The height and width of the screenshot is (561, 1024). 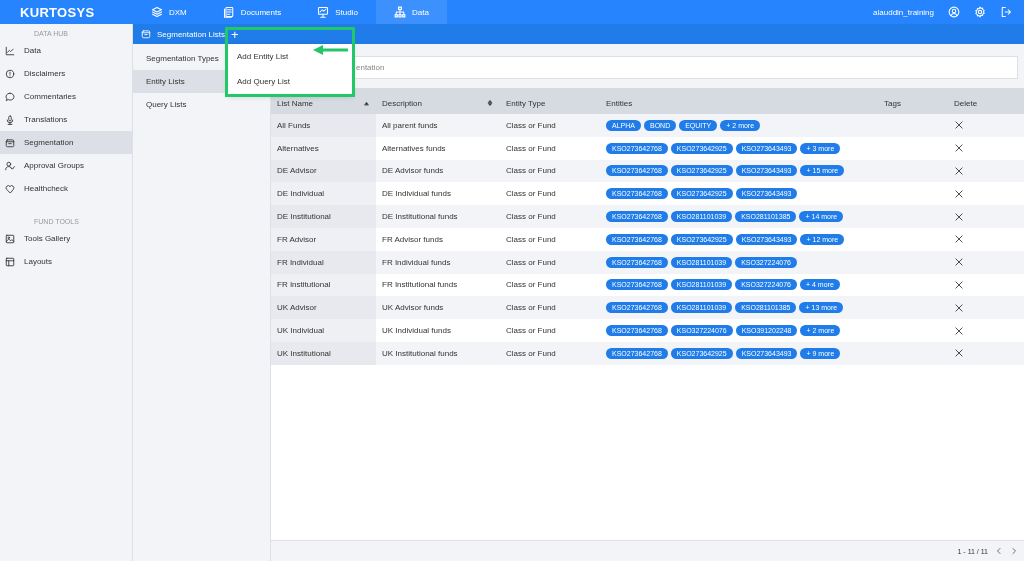 What do you see at coordinates (323, 308) in the screenshot?
I see `table-cell: UK Advisor` at bounding box center [323, 308].